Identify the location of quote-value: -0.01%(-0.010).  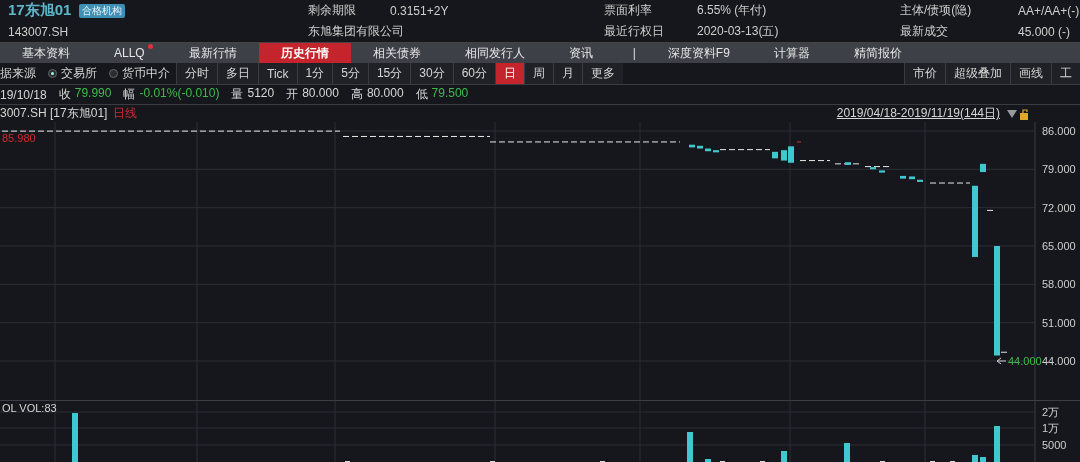
(179, 94).